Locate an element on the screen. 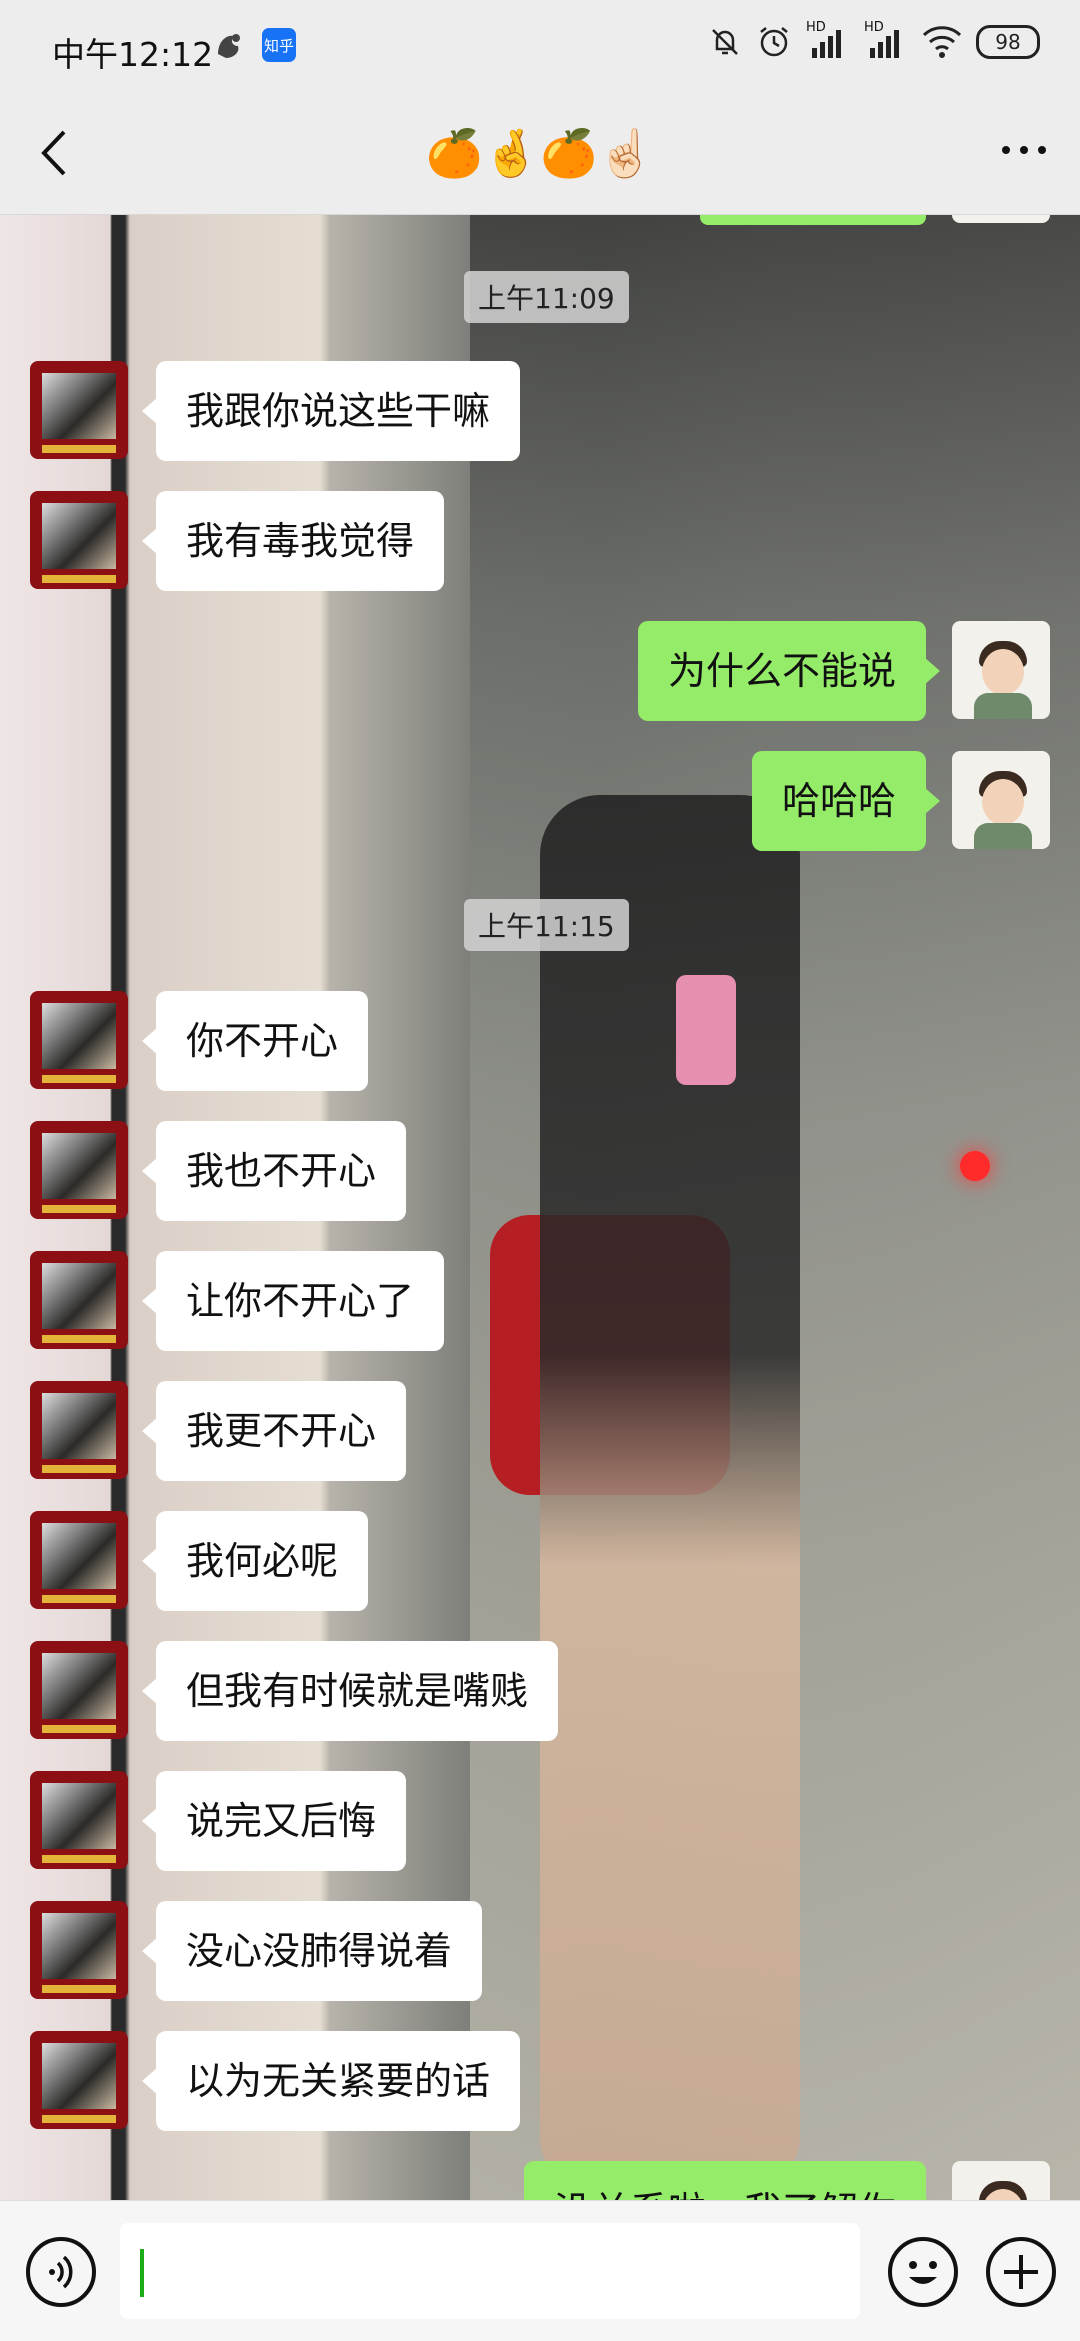 Image resolution: width=1080 pixels, height=2341 pixels. voice-wave-icon is located at coordinates (61, 2272).